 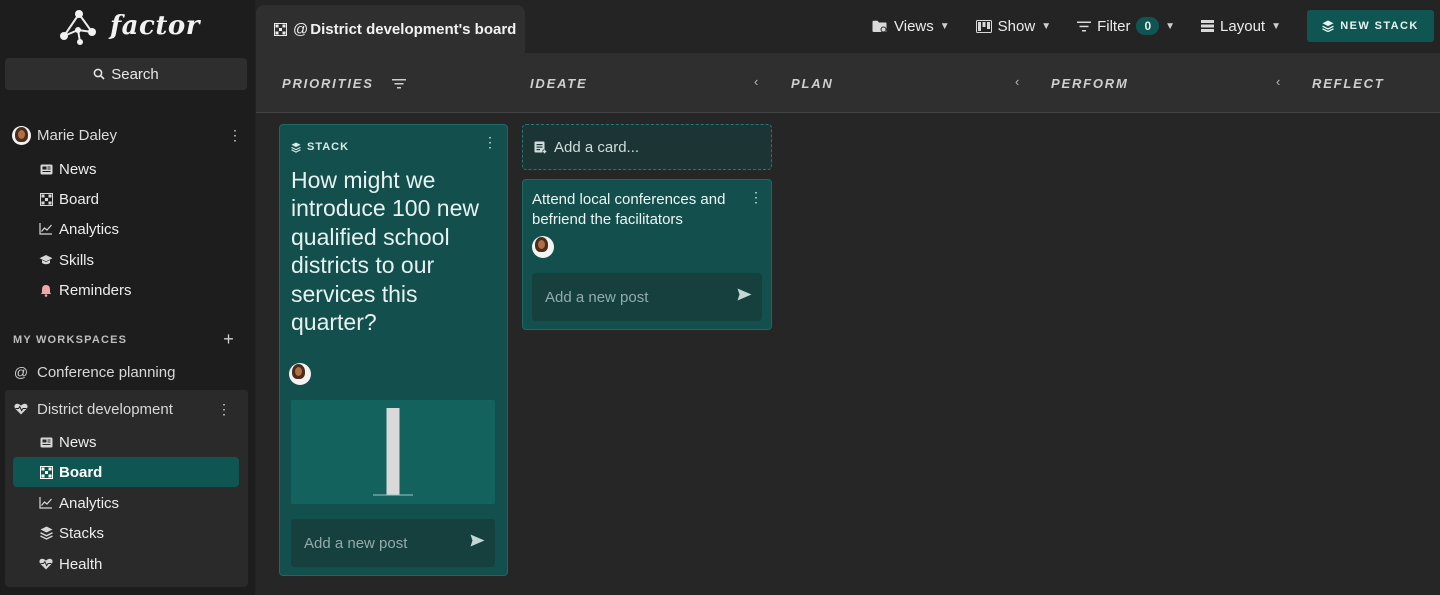 I want to click on workspace-nav-news: News, so click(x=126, y=442).